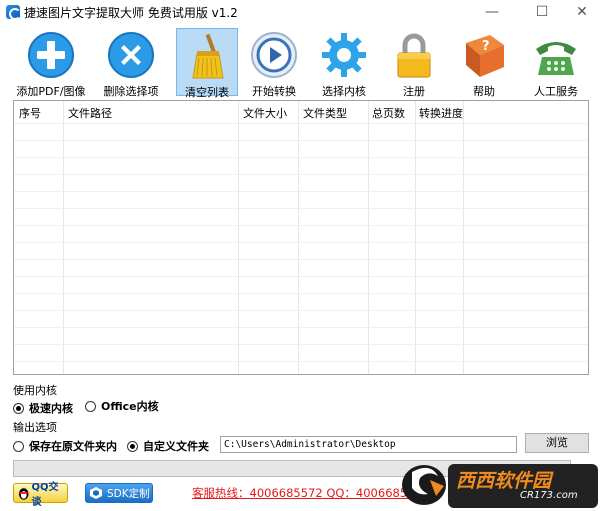  Describe the element at coordinates (265, 113) in the screenshot. I see `column-header-size: 文件大小` at that location.